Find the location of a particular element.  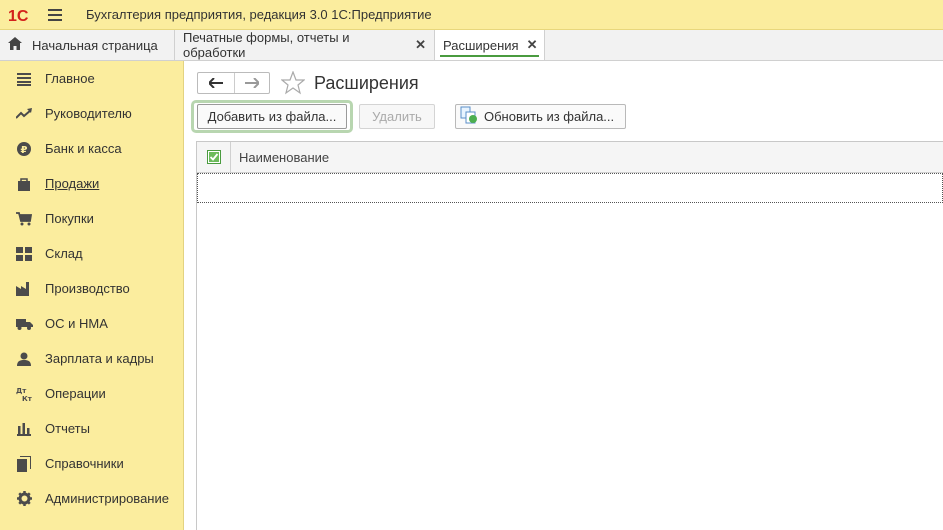

sidebar-item-reports: Отчеты is located at coordinates (91, 428).